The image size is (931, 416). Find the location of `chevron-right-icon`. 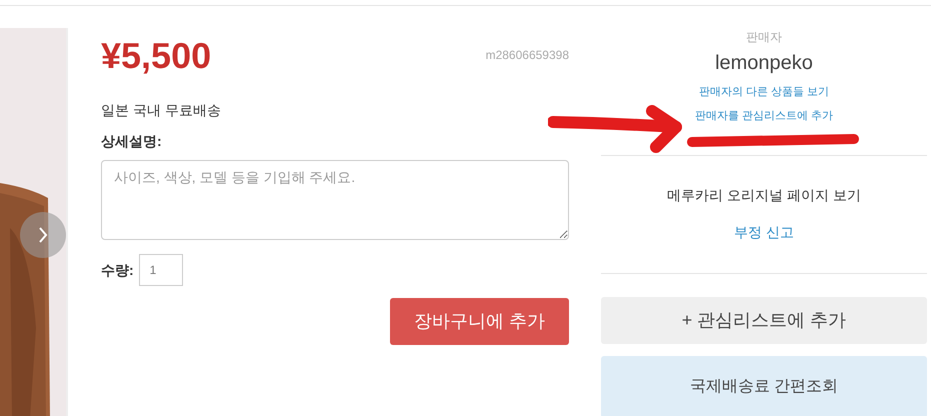

chevron-right-icon is located at coordinates (43, 235).